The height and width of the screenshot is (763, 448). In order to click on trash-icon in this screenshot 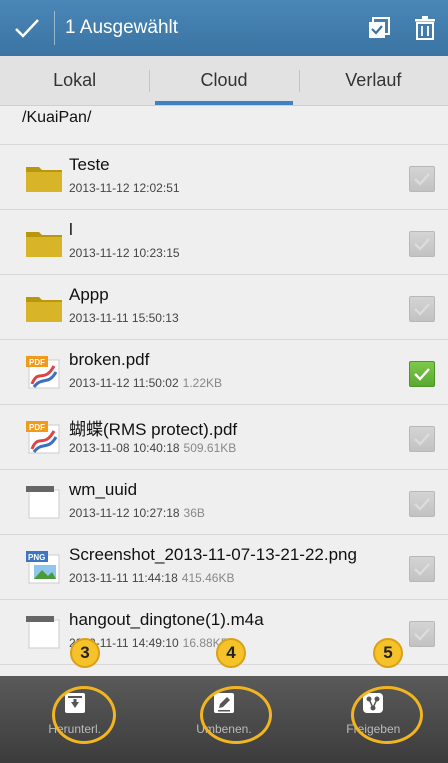, I will do `click(425, 28)`.